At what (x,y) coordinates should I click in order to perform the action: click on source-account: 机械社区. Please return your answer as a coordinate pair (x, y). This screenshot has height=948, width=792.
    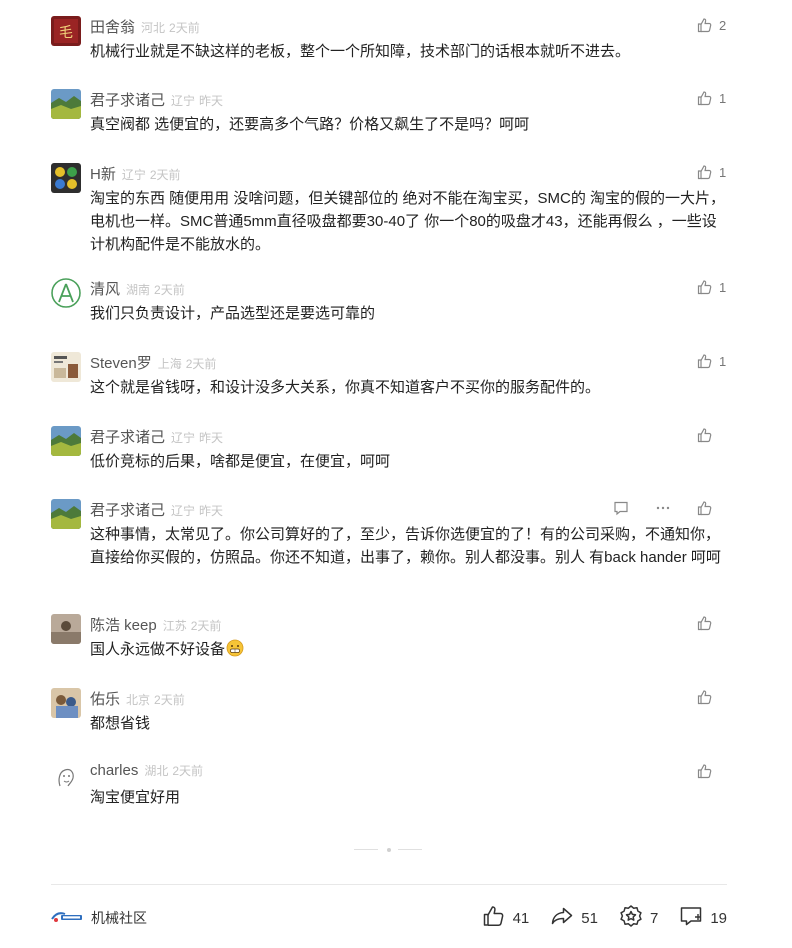
    Looking at the image, I should click on (99, 918).